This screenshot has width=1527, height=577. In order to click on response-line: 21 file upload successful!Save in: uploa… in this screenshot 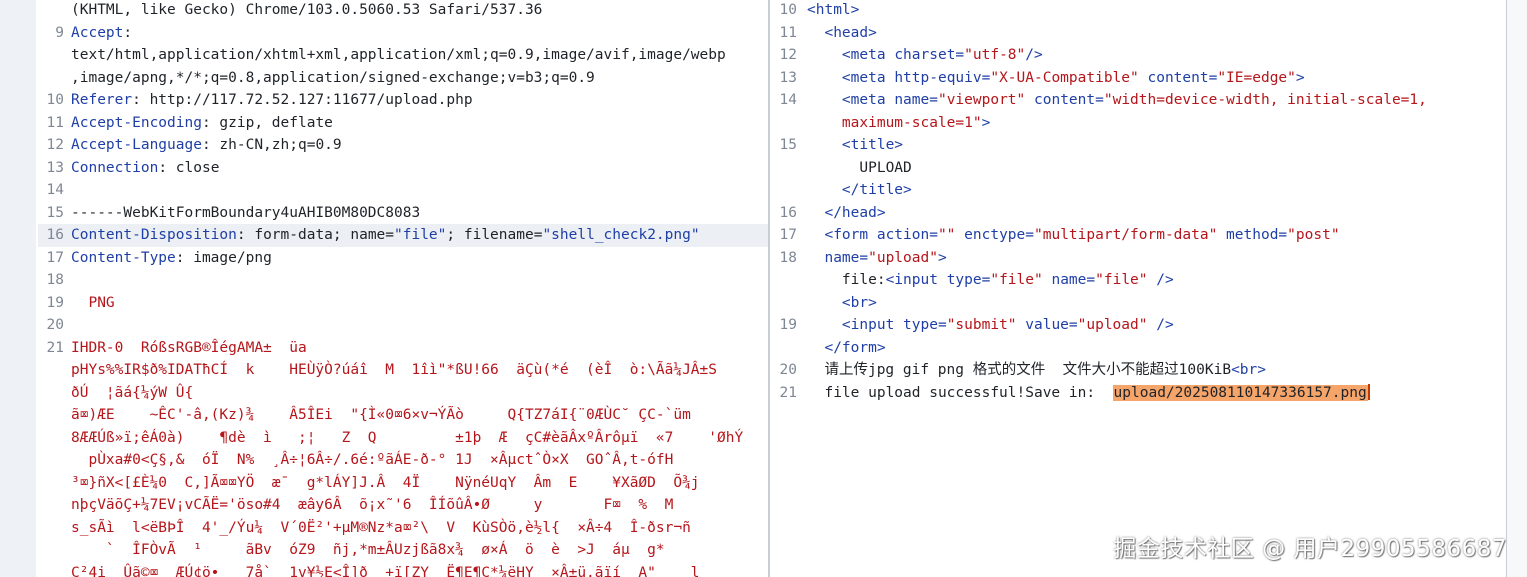, I will do `click(1138, 393)`.